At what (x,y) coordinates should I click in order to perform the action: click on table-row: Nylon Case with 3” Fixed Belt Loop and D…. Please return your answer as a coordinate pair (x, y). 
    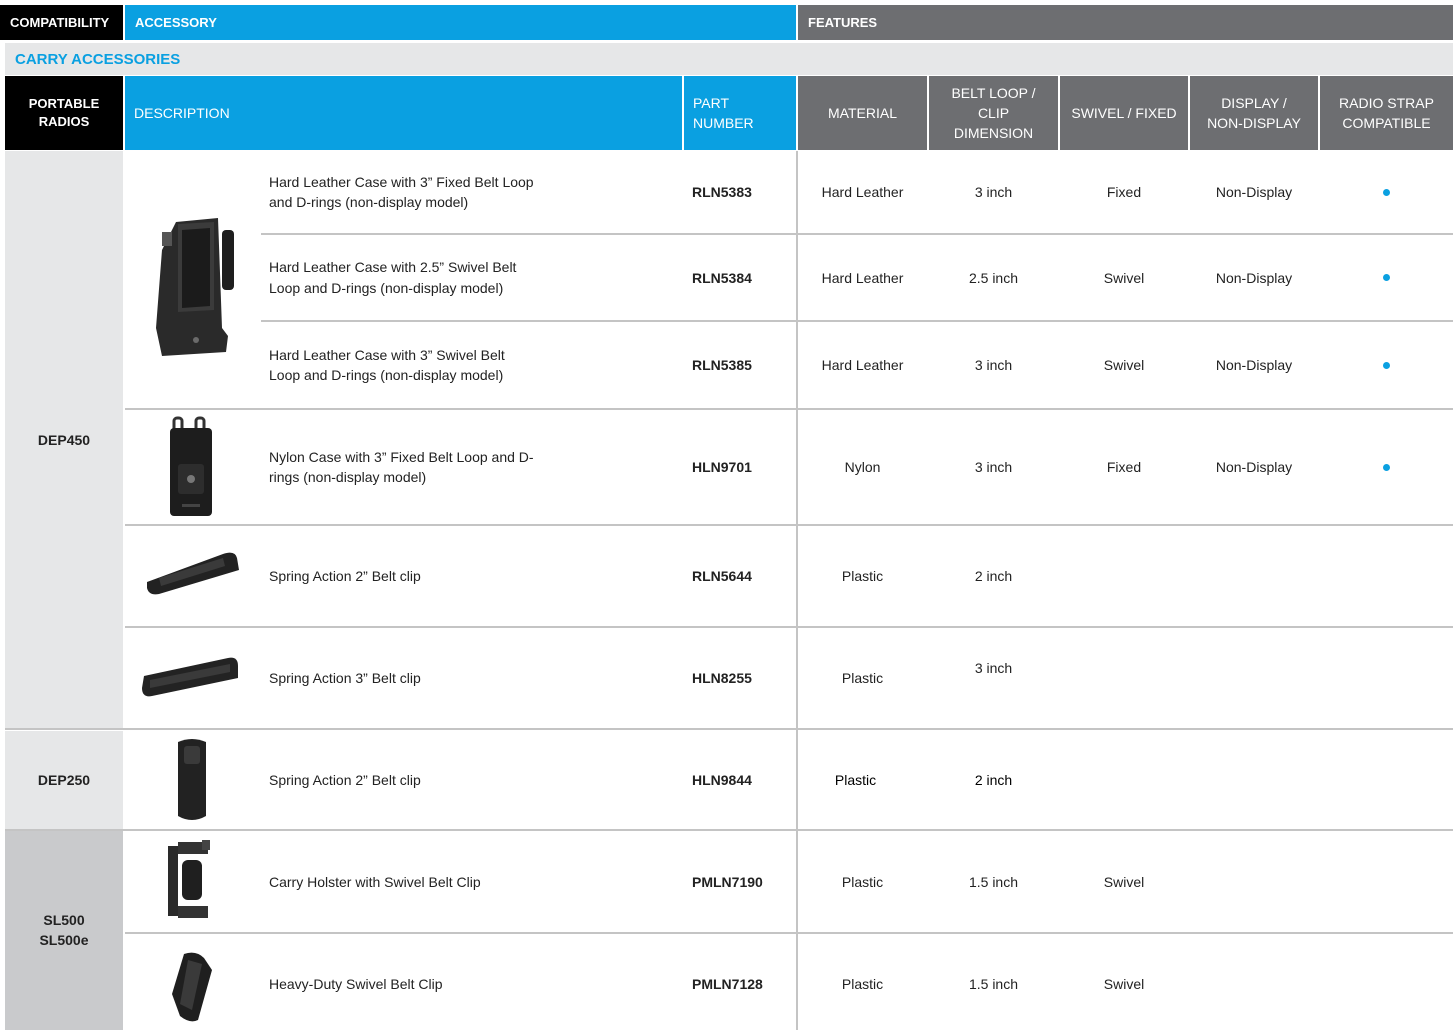
    Looking at the image, I should click on (857, 467).